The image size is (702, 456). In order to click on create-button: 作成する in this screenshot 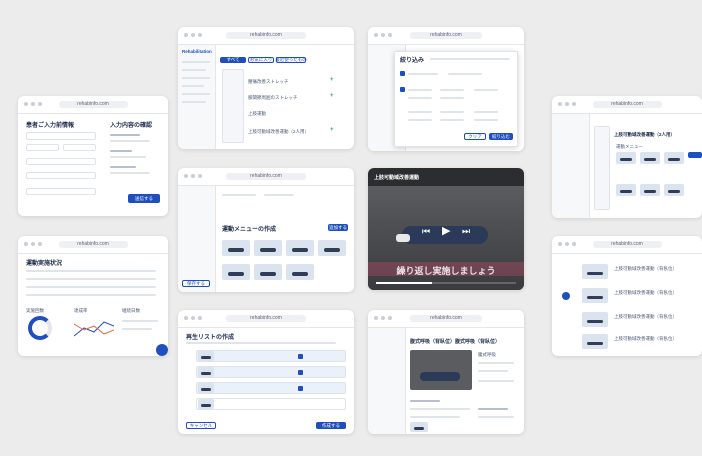, I will do `click(331, 425)`.